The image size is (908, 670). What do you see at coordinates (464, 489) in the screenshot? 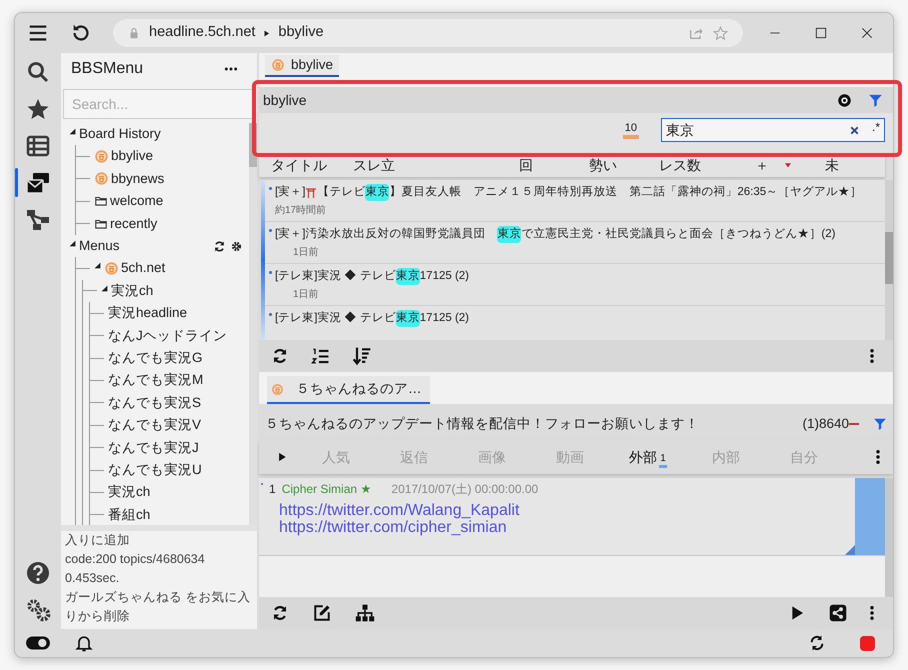
I see `post-date: 2017/10/07(土) 00:00:00.00` at bounding box center [464, 489].